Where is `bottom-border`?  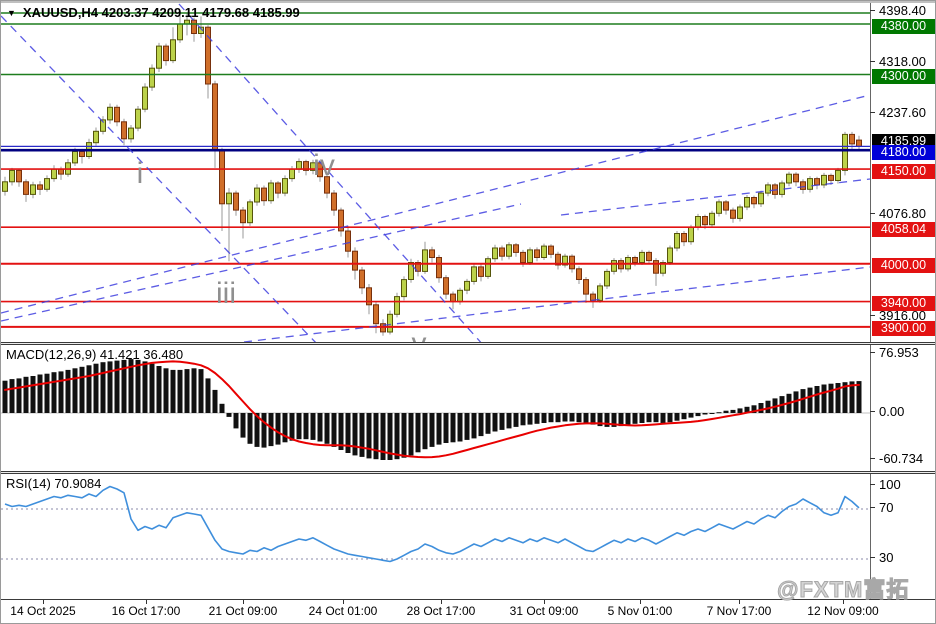
bottom-border is located at coordinates (468, 599).